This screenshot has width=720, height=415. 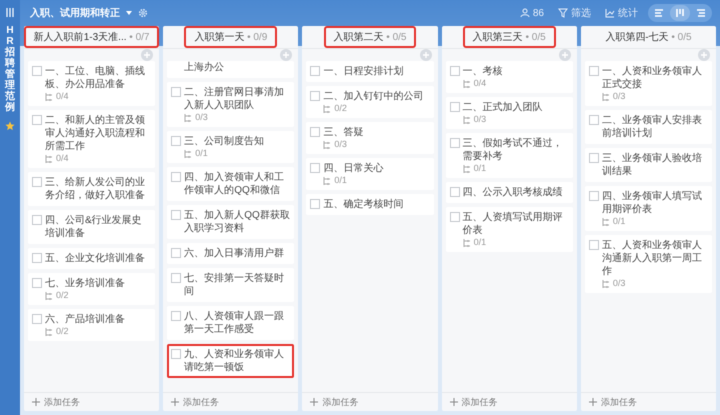 I want to click on task-title: 二、加入钉钉中的公司, so click(x=373, y=96).